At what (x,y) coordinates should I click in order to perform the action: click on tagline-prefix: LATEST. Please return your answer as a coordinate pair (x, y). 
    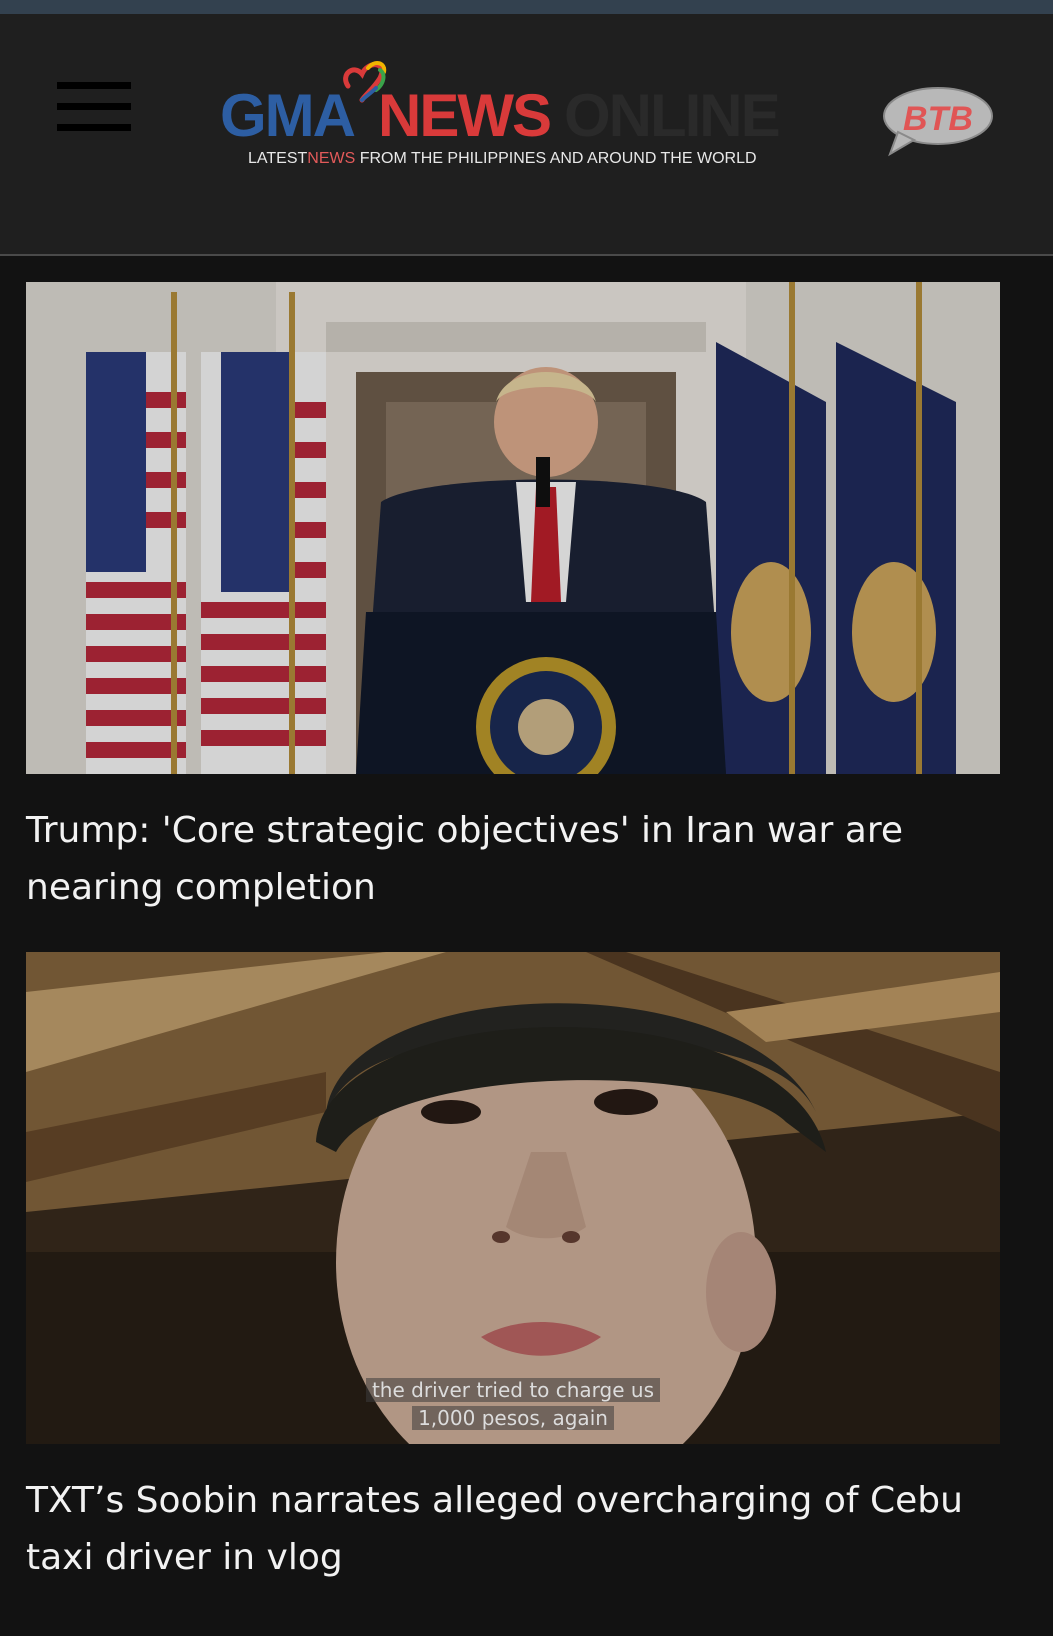
    Looking at the image, I should click on (278, 158).